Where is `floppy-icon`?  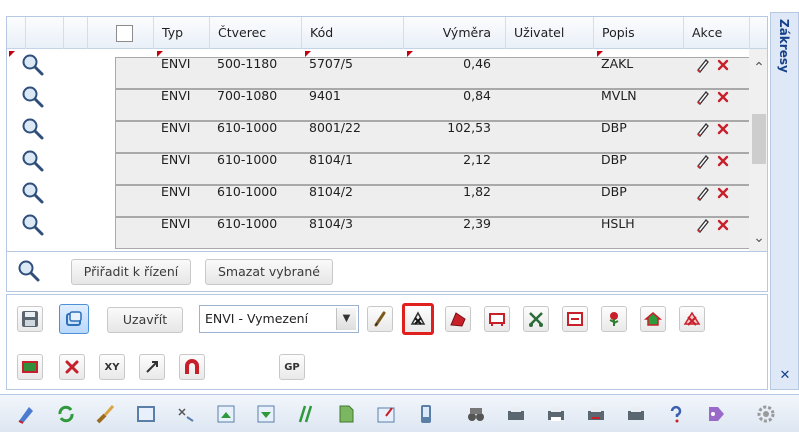
floppy-icon is located at coordinates (30, 319).